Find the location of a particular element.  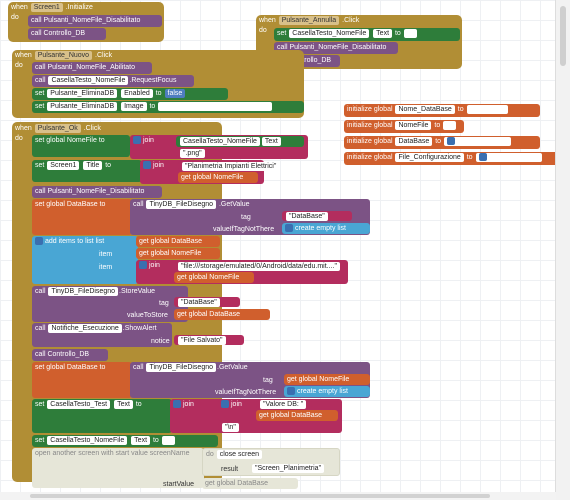

close-screen: close screen is located at coordinates (239, 454).